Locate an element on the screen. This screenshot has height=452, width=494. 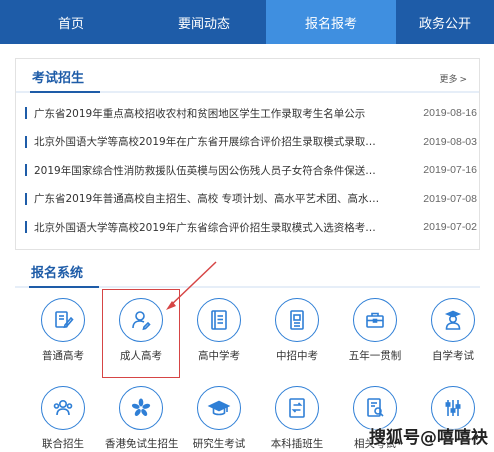
transfer-document-icon is located at coordinates (297, 408).